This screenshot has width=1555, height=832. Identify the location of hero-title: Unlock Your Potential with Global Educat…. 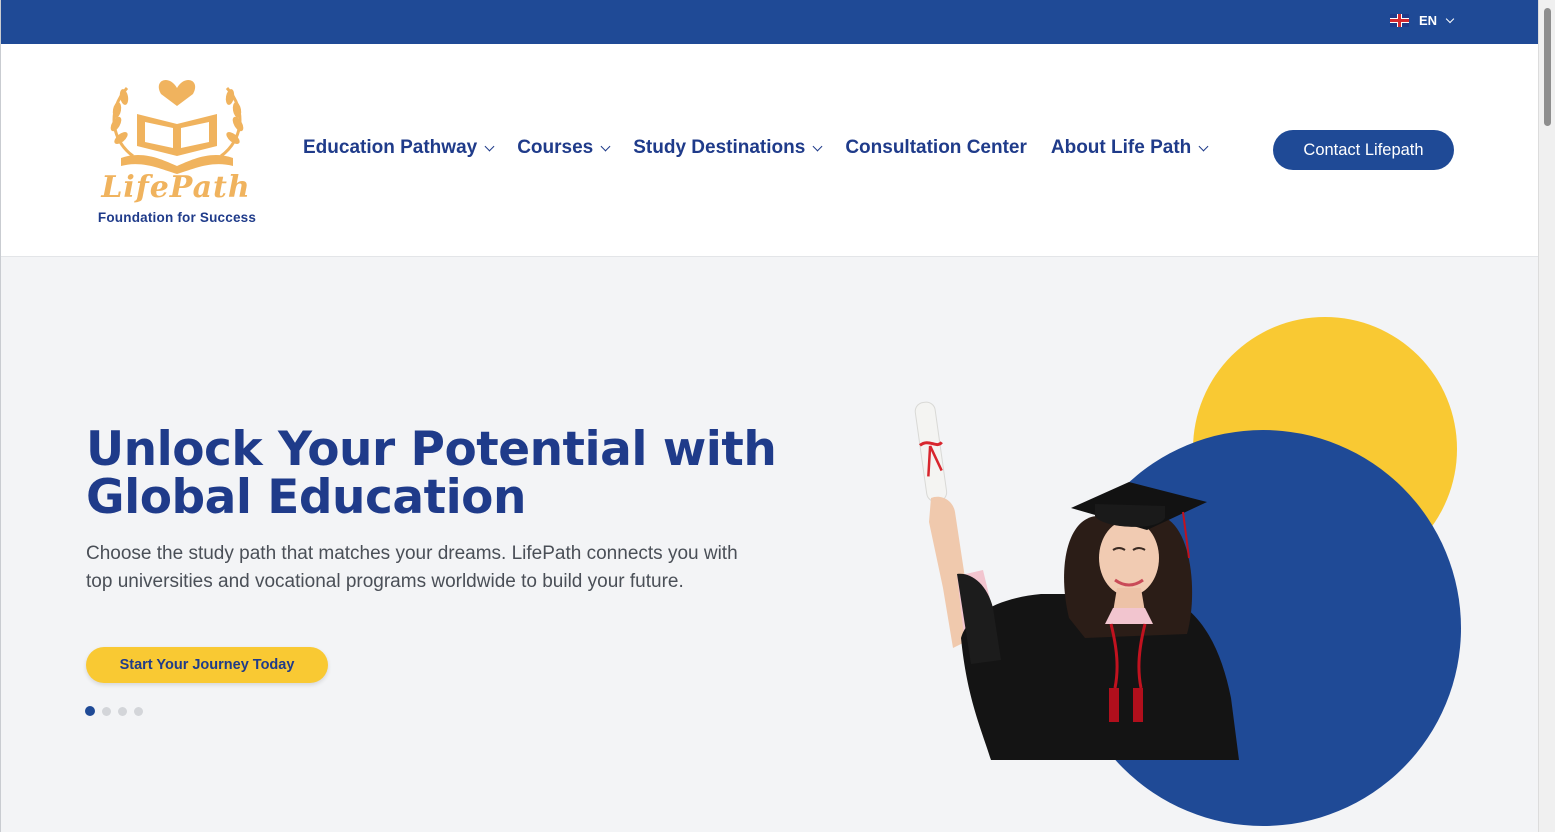
(431, 473).